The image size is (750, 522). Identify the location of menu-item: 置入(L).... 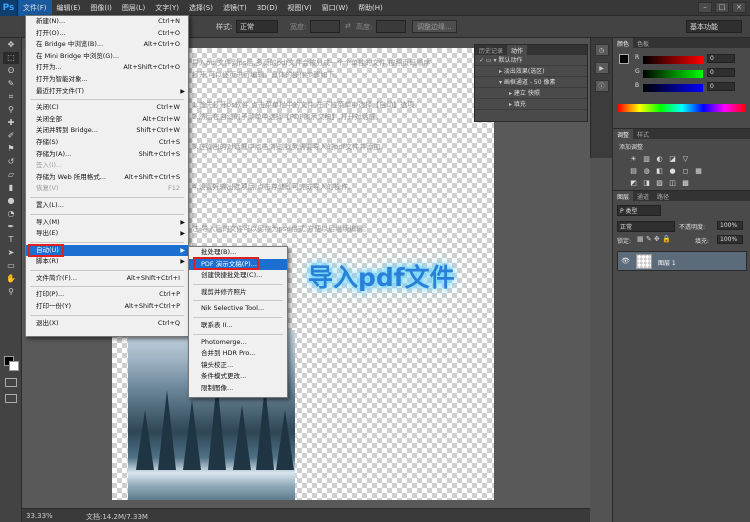
(107, 206).